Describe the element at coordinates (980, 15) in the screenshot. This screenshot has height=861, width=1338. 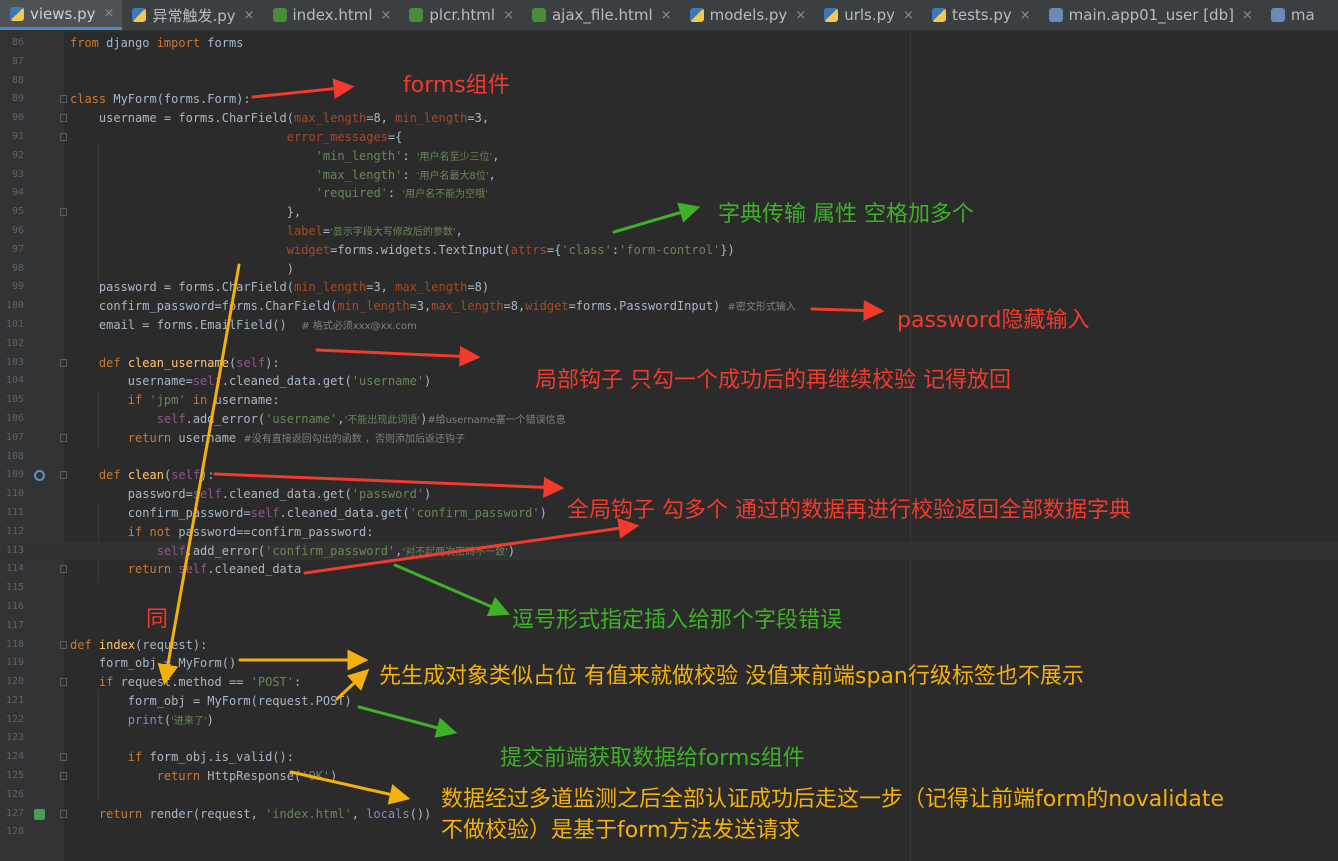
I see `tab-tests-py: tests.py ×` at that location.